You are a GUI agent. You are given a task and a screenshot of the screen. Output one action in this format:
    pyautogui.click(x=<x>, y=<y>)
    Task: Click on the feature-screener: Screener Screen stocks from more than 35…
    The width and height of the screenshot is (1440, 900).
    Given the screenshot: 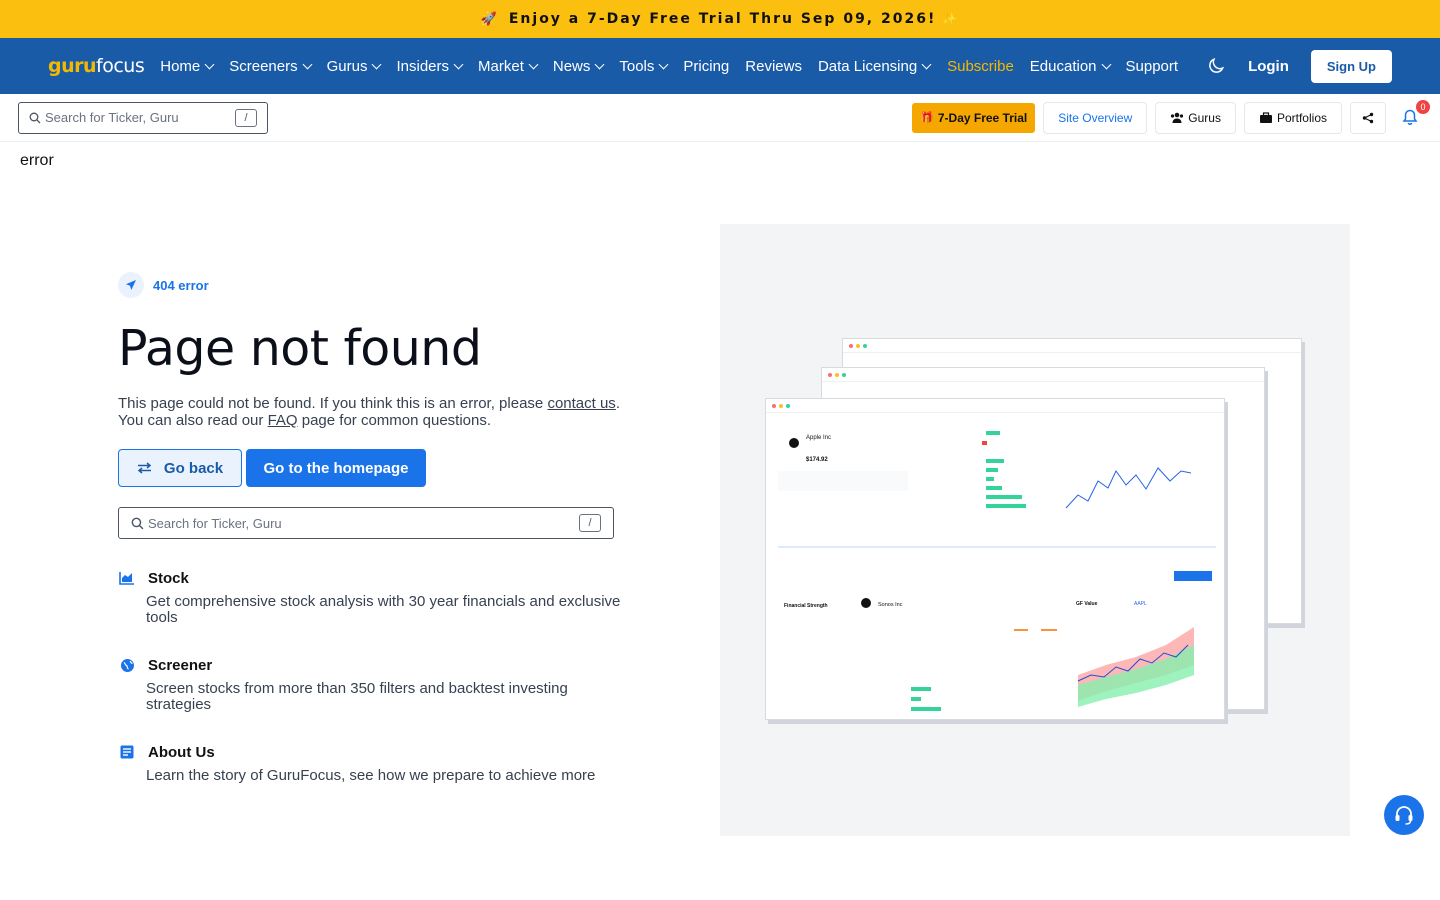 What is the action you would take?
    pyautogui.click(x=378, y=684)
    